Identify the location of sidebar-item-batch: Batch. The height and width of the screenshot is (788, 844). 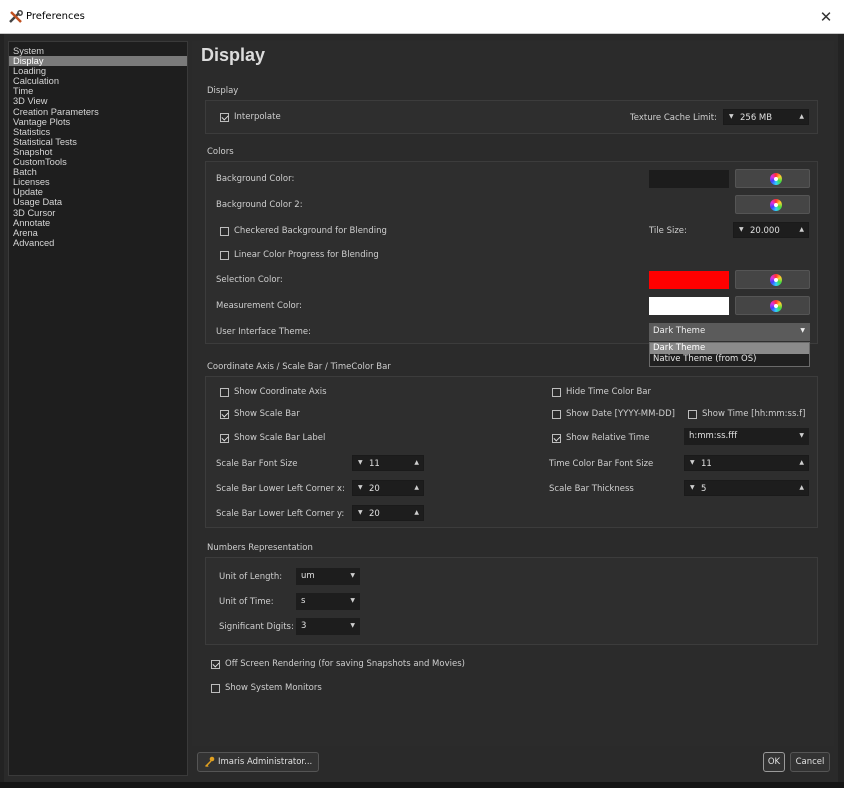
(98, 172).